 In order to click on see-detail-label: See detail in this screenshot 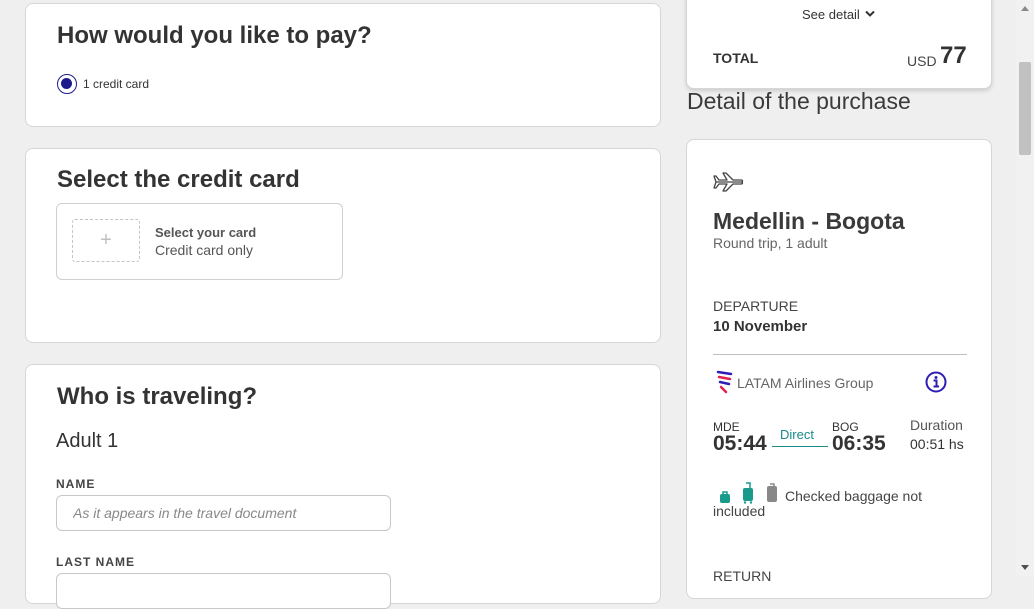, I will do `click(831, 14)`.